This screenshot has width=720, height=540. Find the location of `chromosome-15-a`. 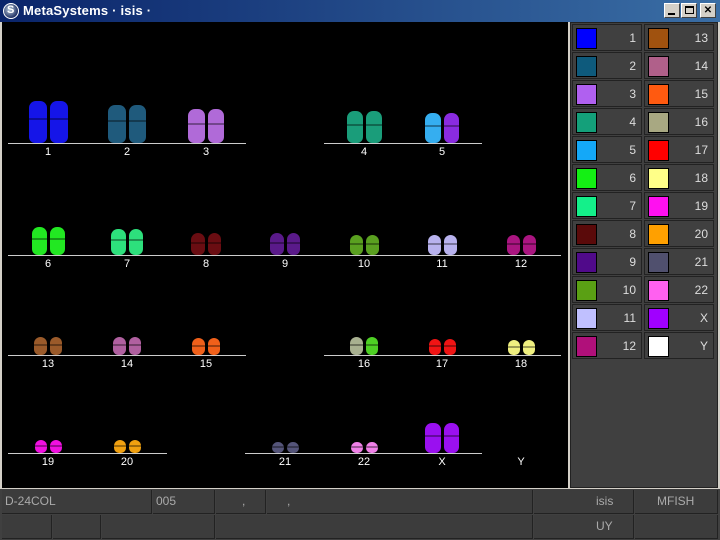

chromosome-15-a is located at coordinates (198, 346).